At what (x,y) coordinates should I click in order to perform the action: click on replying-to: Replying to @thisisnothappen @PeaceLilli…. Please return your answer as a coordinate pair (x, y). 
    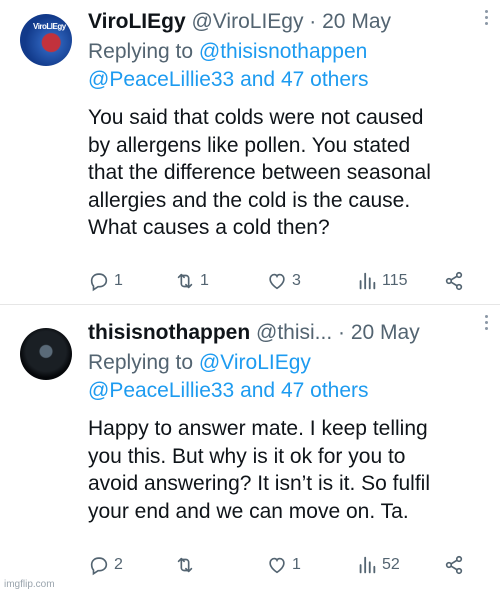
    Looking at the image, I should click on (288, 66).